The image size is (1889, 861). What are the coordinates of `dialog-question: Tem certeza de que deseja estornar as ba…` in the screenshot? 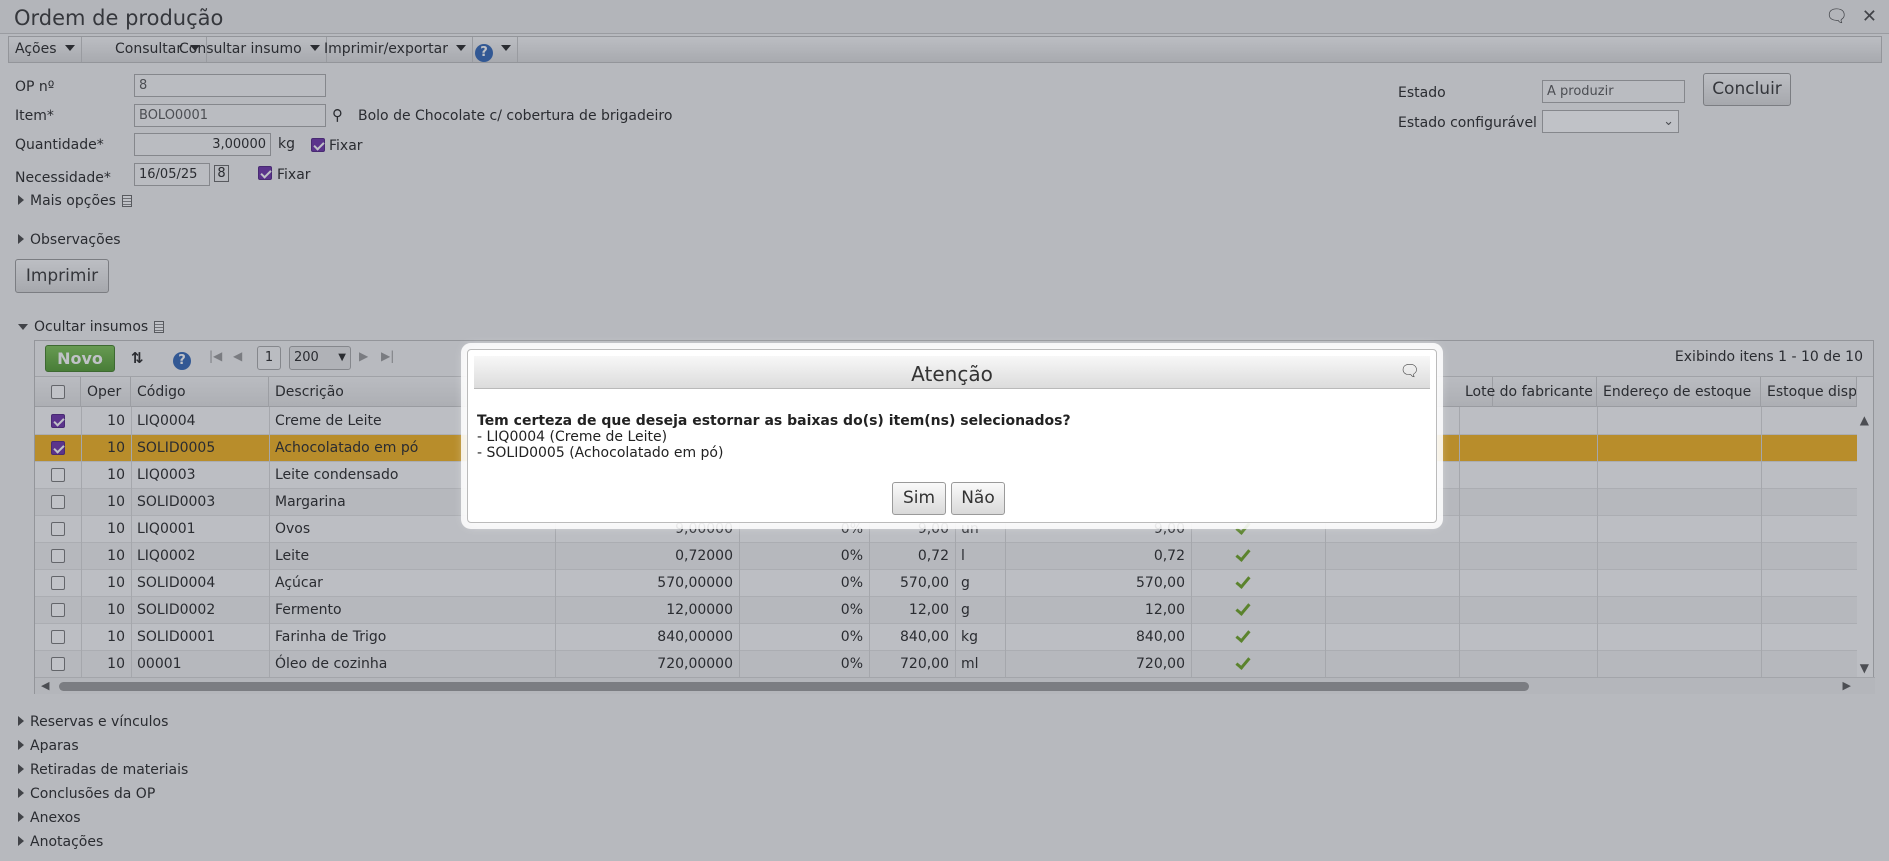 It's located at (774, 421).